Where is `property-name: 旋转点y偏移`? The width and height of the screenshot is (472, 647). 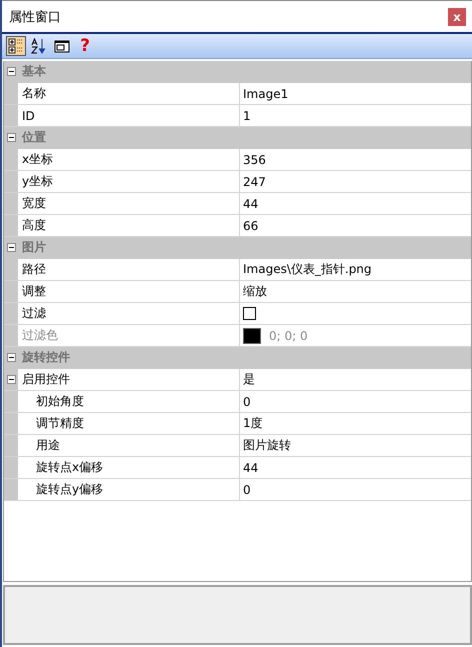
property-name: 旋转点y偏移 is located at coordinates (69, 489).